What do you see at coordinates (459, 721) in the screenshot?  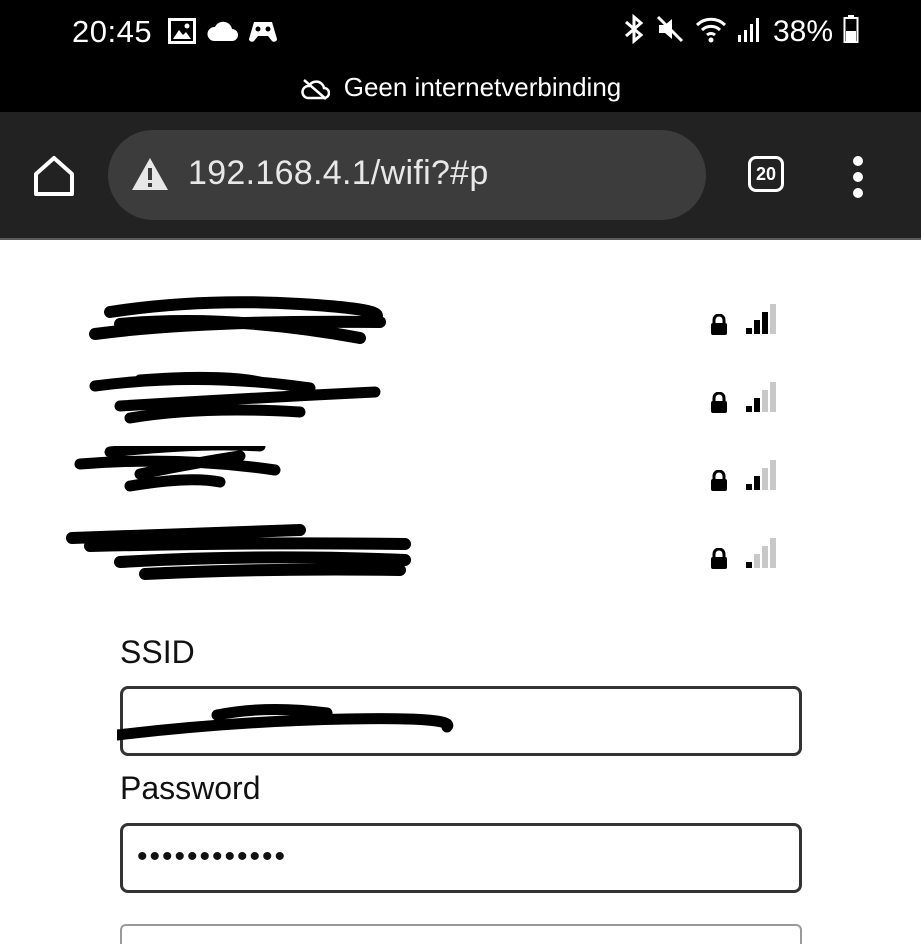 I see `ssid-input` at bounding box center [459, 721].